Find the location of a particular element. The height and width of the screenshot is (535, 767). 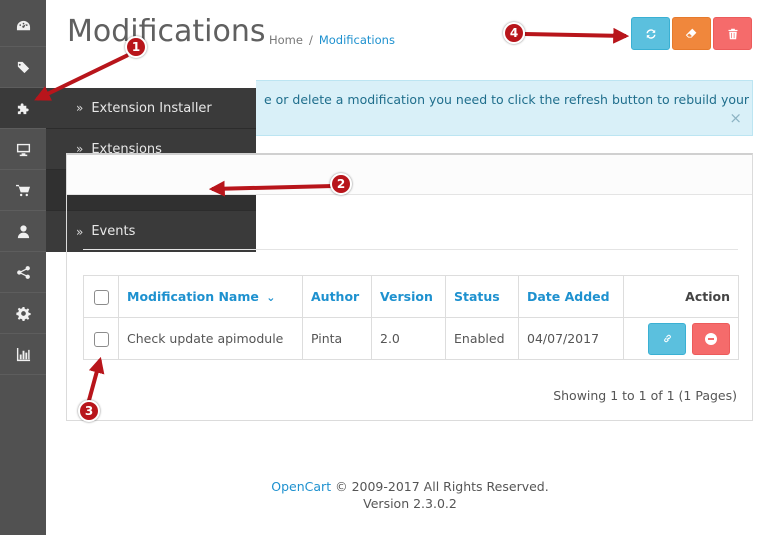

close-icon: × is located at coordinates (735, 118).